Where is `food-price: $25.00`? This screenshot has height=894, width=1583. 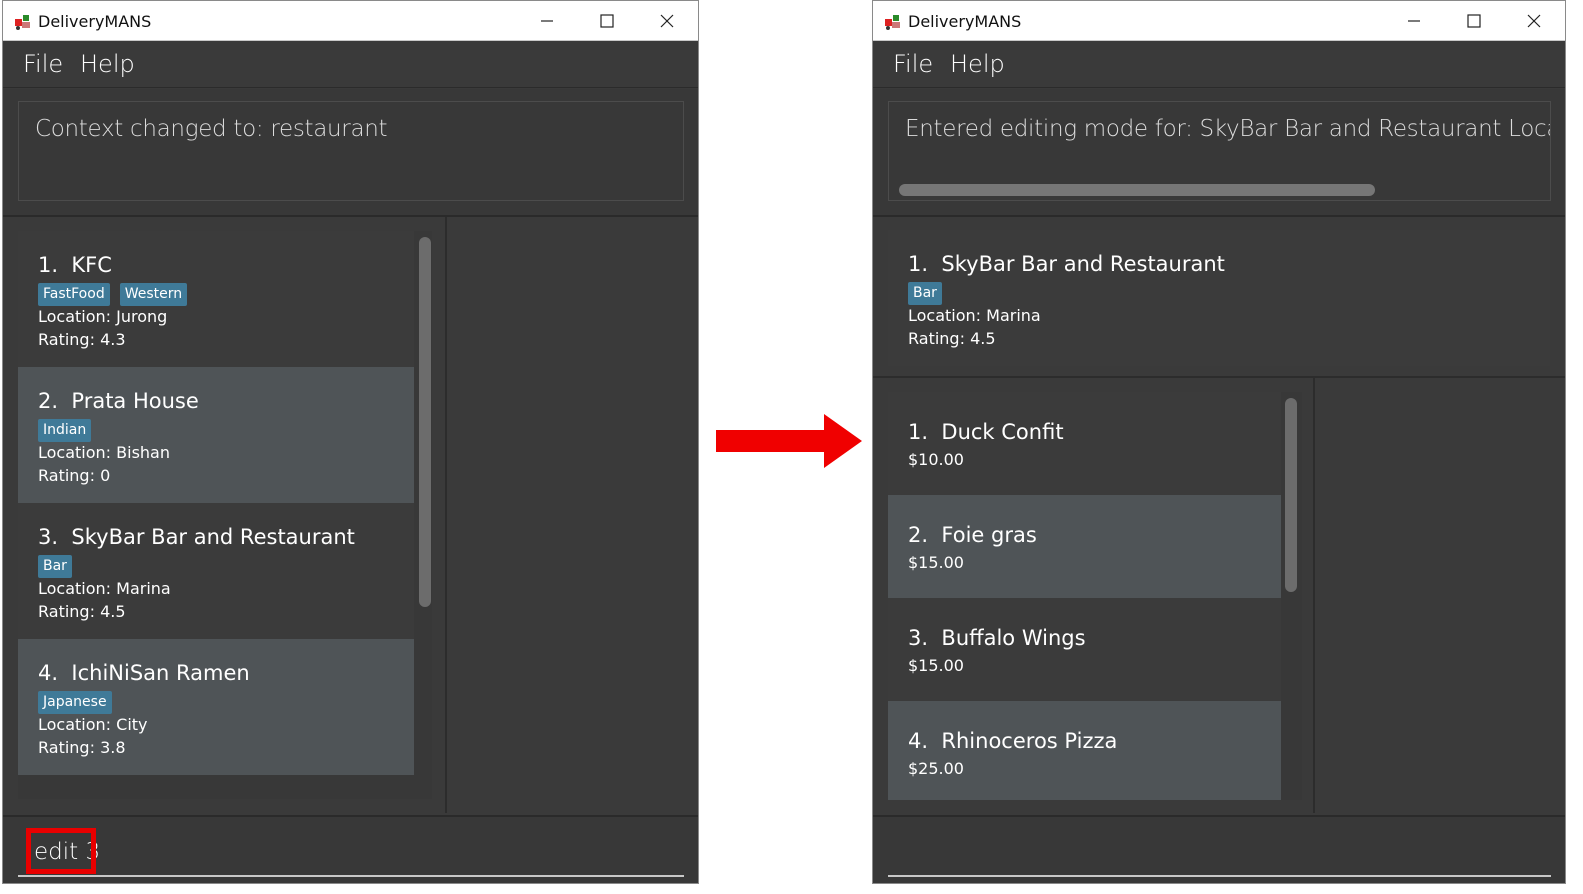 food-price: $25.00 is located at coordinates (936, 768).